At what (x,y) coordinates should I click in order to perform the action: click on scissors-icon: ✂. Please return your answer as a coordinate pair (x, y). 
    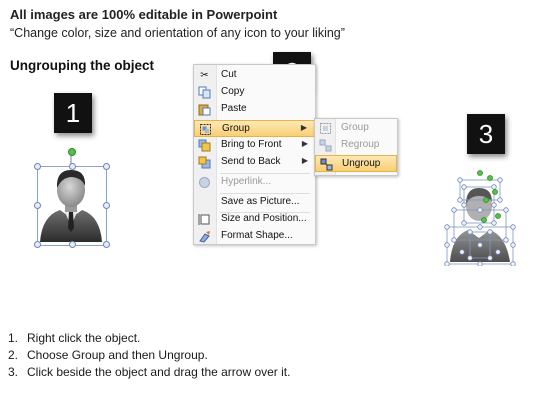
    Looking at the image, I should click on (204, 75).